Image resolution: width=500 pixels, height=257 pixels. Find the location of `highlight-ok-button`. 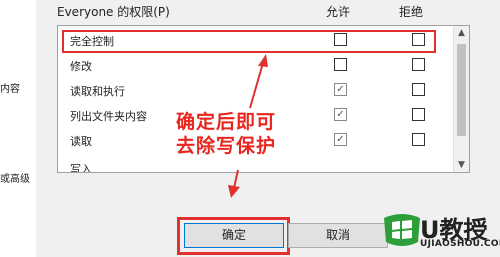

highlight-ok-button is located at coordinates (233, 236).